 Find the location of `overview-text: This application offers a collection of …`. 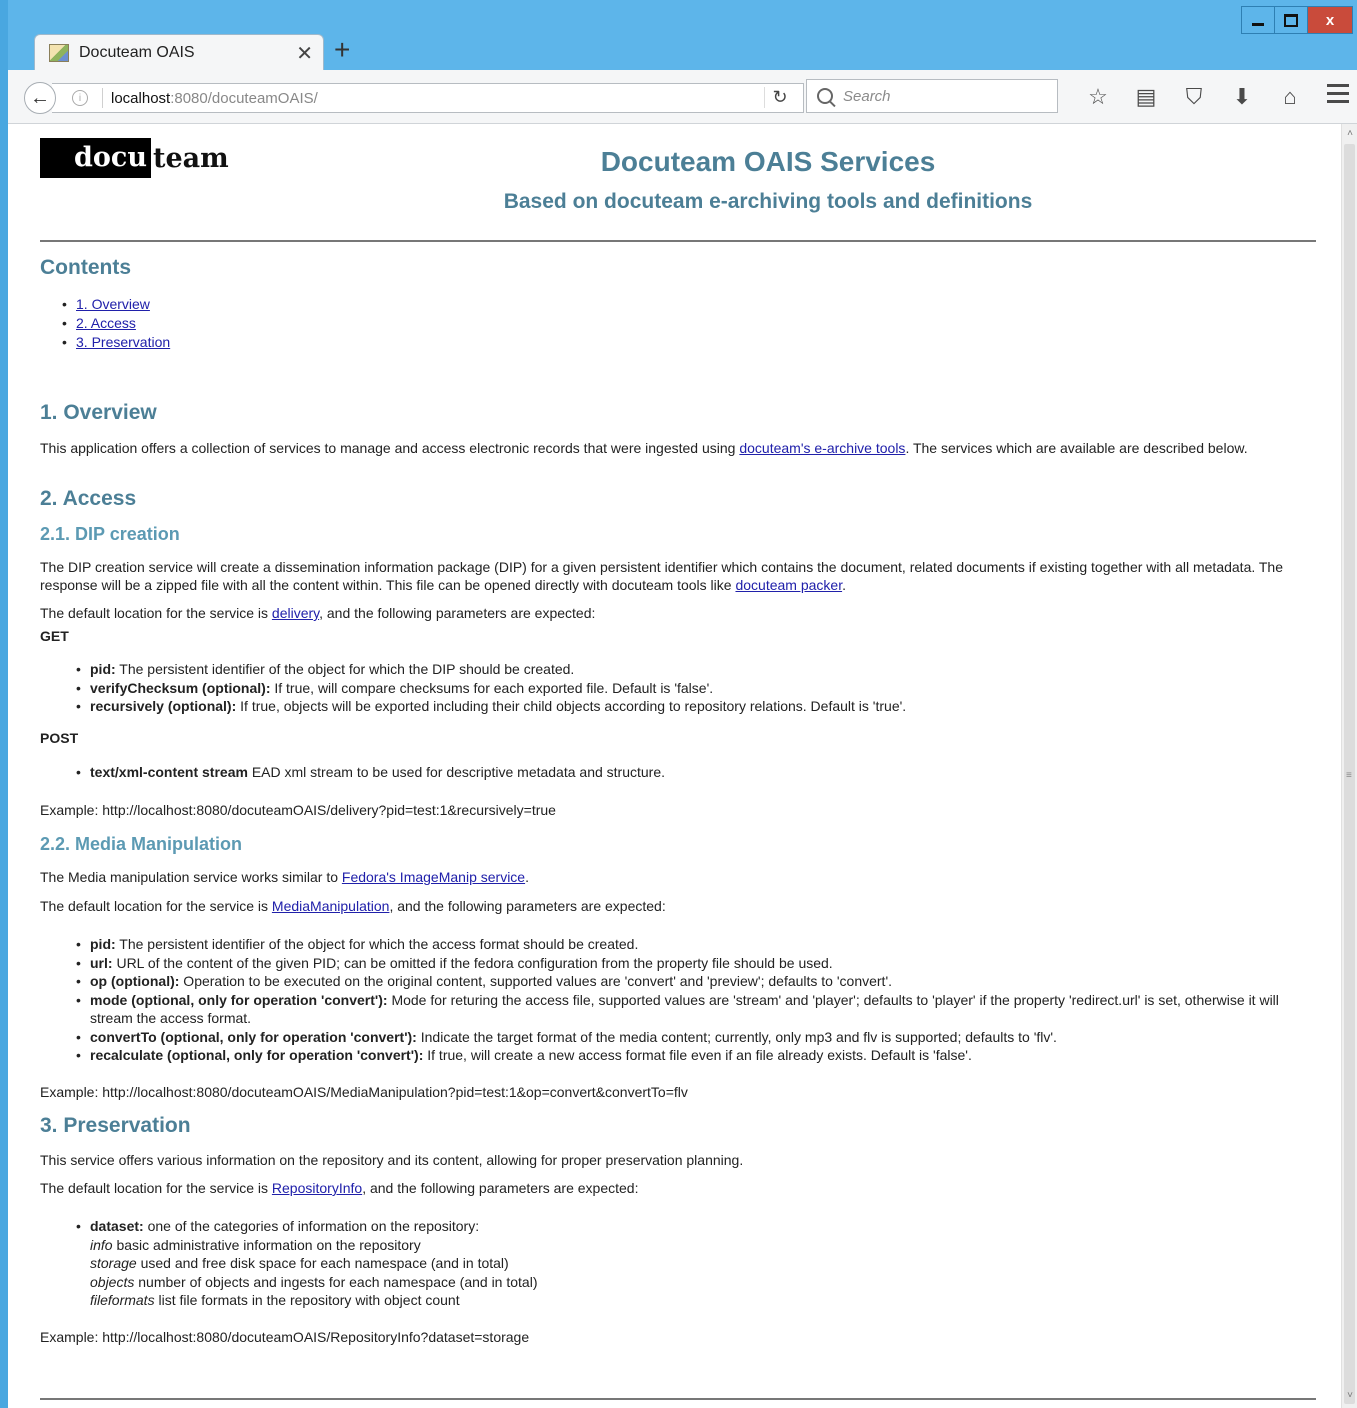

overview-text: This application offers a collection of … is located at coordinates (673, 448).